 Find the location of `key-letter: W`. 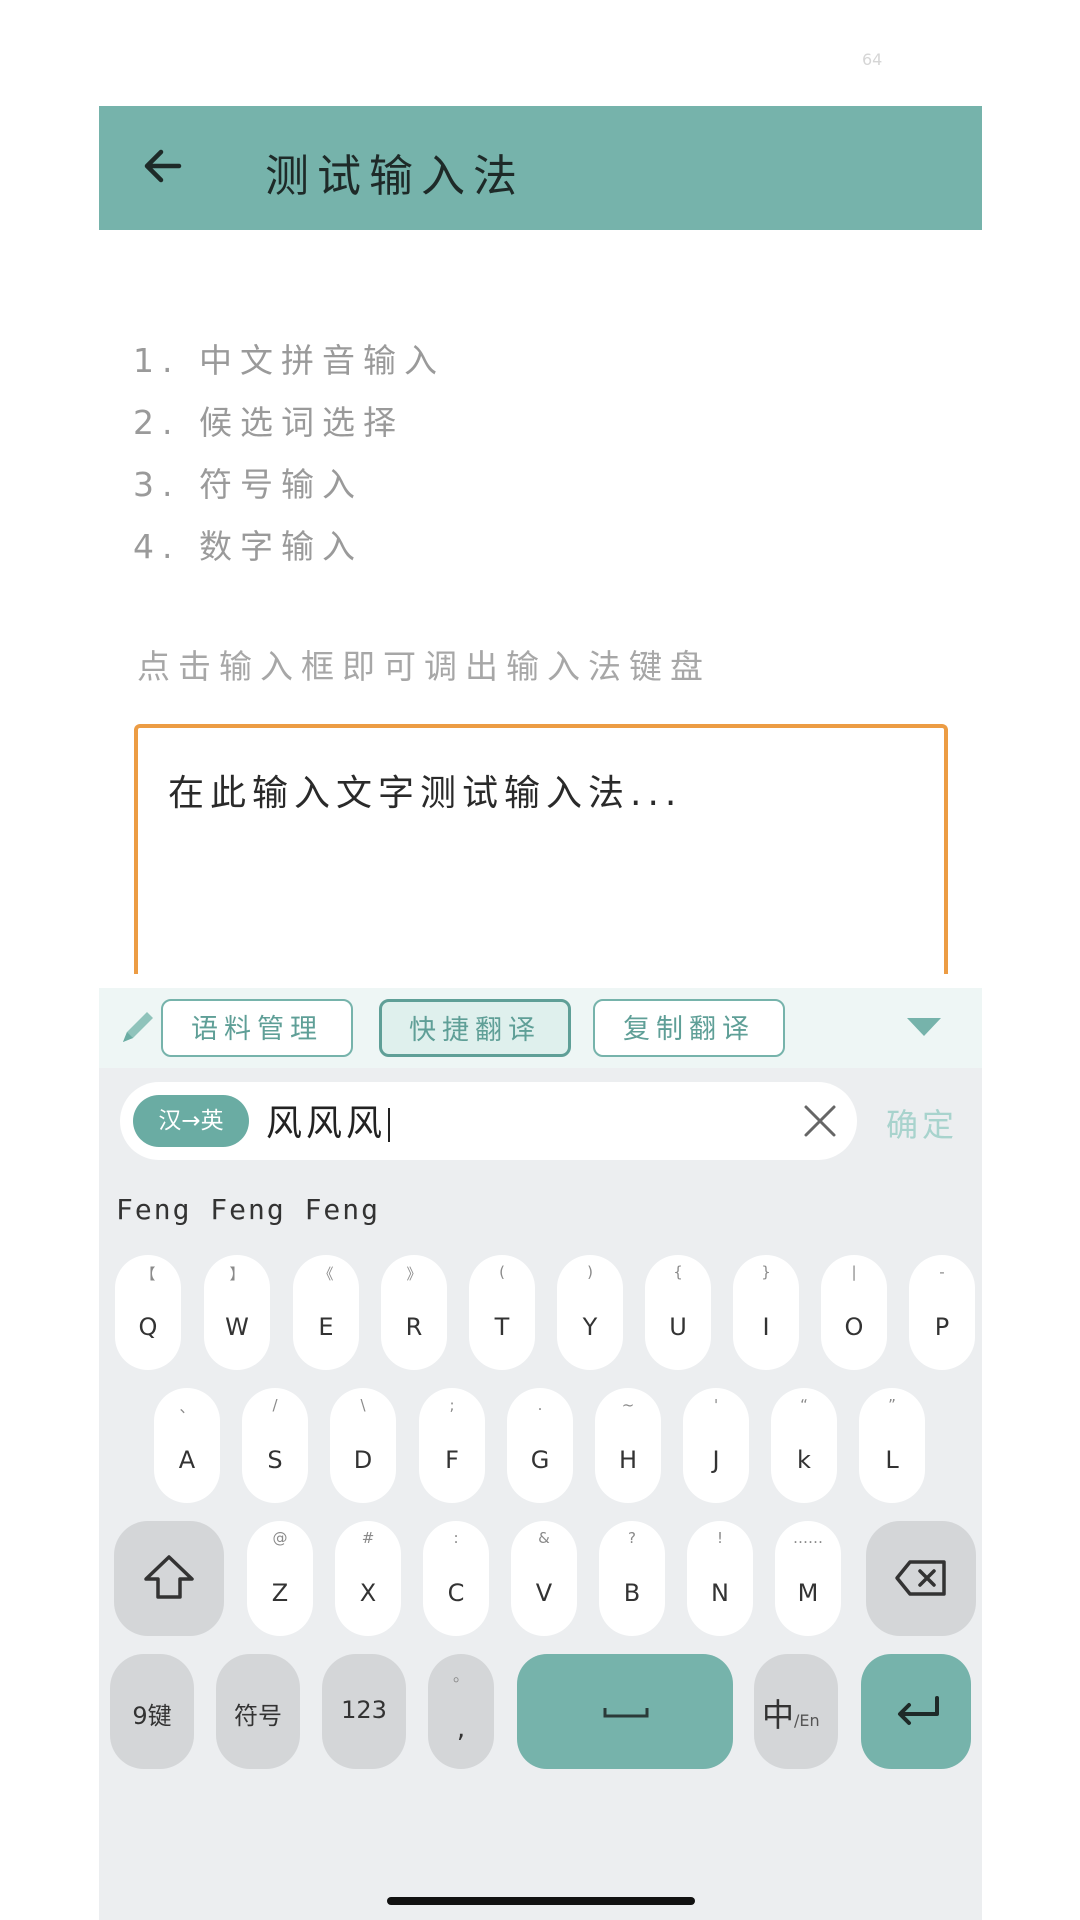

key-letter: W is located at coordinates (237, 1327).